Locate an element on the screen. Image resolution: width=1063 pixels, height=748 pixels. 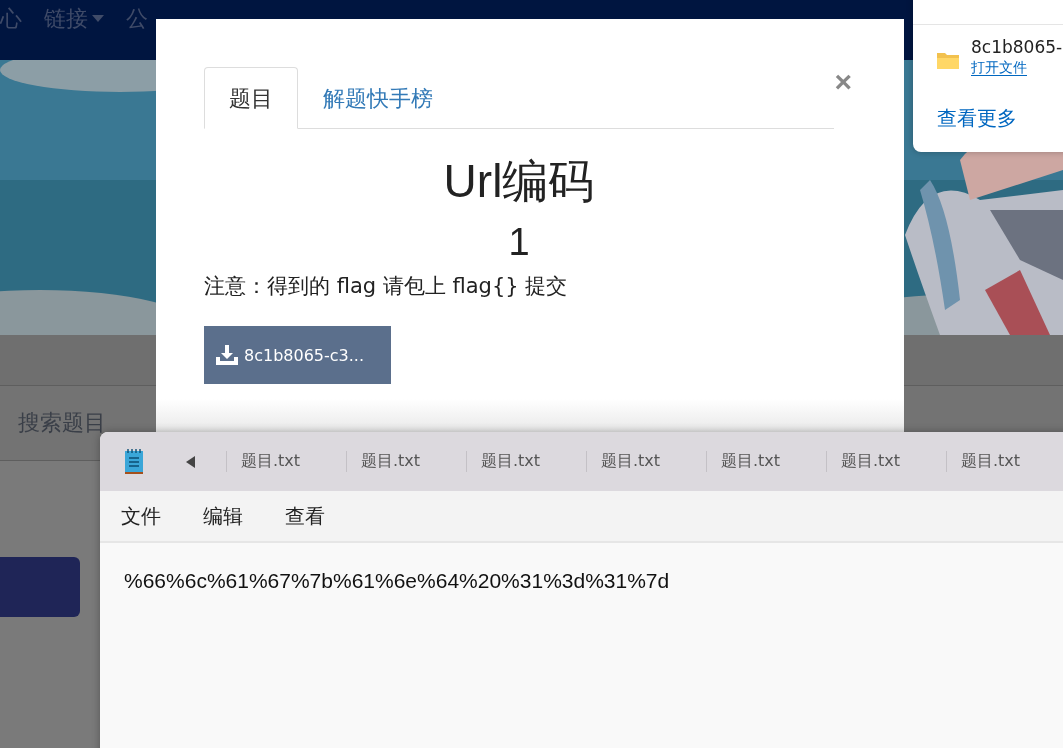
menu-item: 查看 is located at coordinates (305, 516).